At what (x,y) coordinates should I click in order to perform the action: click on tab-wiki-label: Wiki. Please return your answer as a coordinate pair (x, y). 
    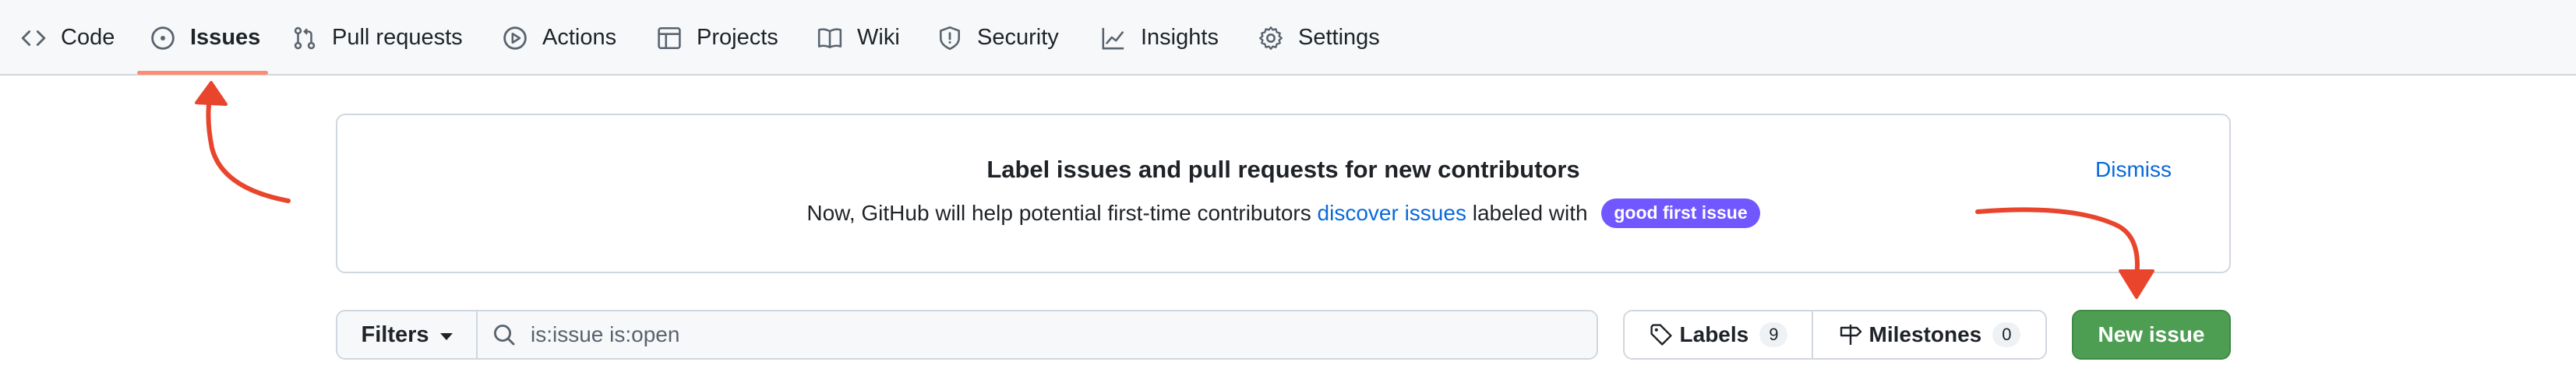
    Looking at the image, I should click on (878, 37).